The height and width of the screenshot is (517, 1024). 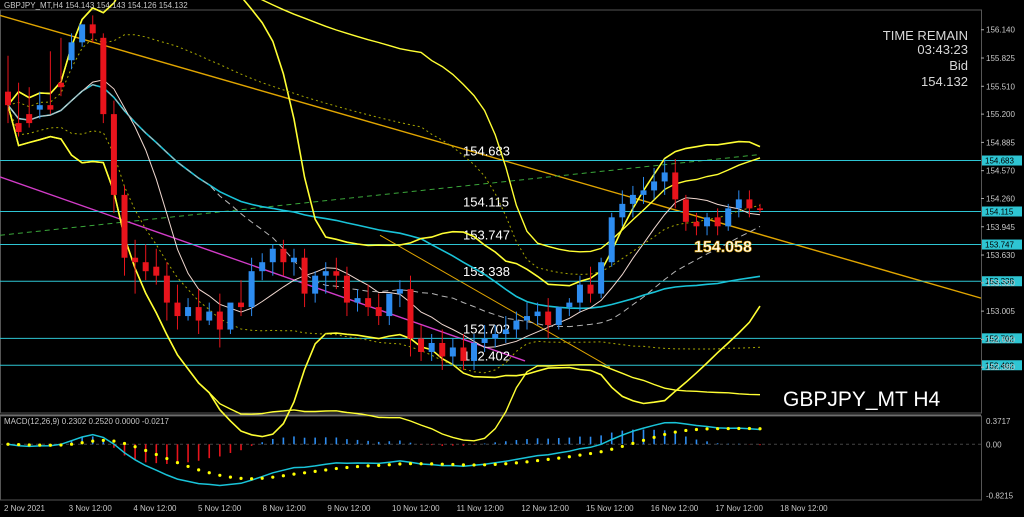 What do you see at coordinates (944, 81) in the screenshot?
I see `bid-value: 154.132` at bounding box center [944, 81].